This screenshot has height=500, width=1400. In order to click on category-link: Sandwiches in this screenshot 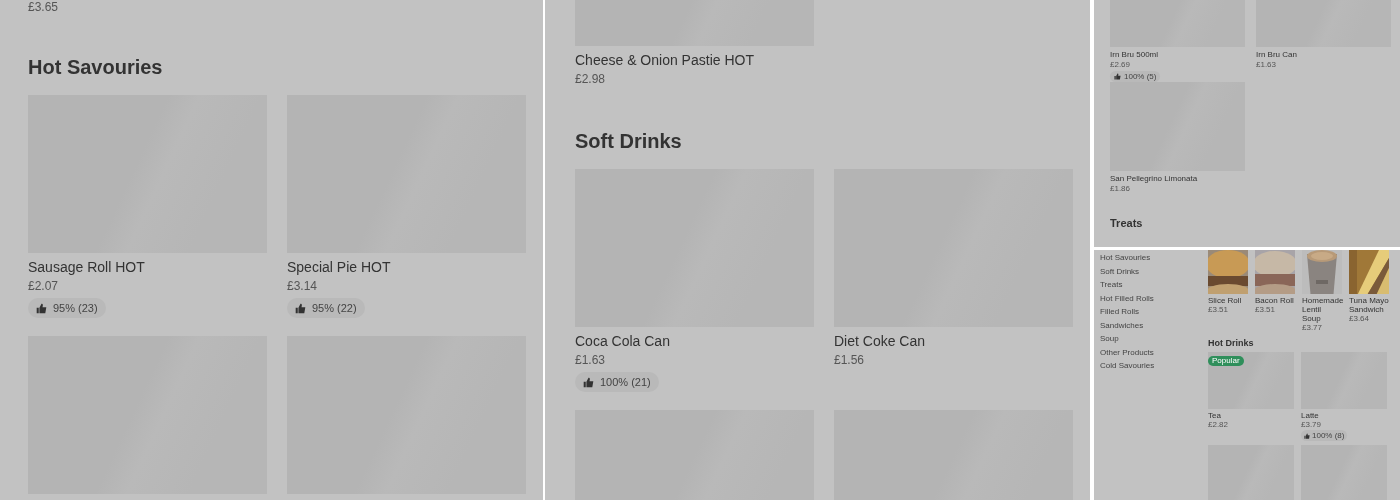, I will do `click(1150, 325)`.